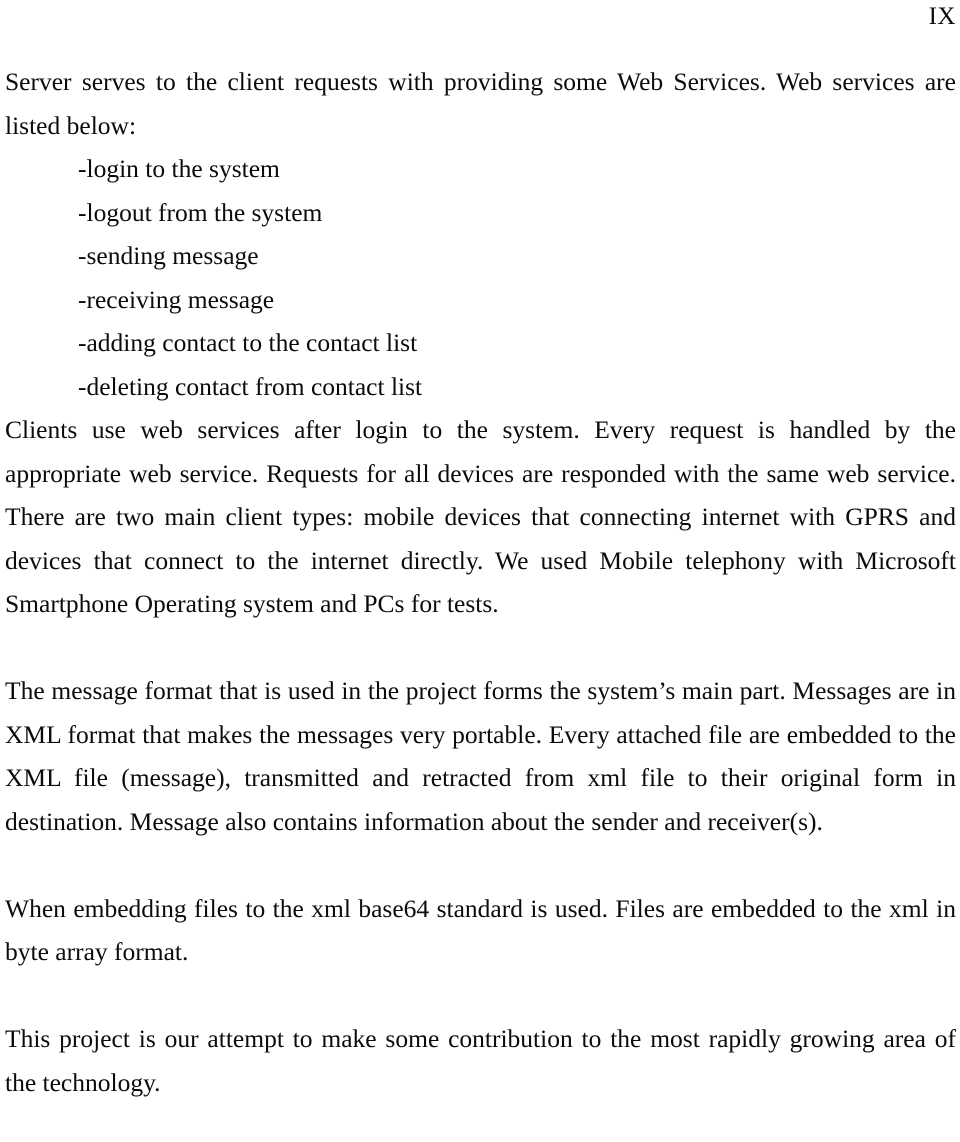  What do you see at coordinates (250, 386) in the screenshot?
I see `list-item: -deleting contact from contact list` at bounding box center [250, 386].